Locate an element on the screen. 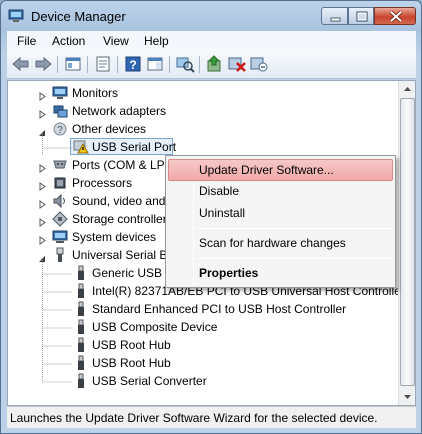  scroll-up-arrow-icon is located at coordinates (407, 89).